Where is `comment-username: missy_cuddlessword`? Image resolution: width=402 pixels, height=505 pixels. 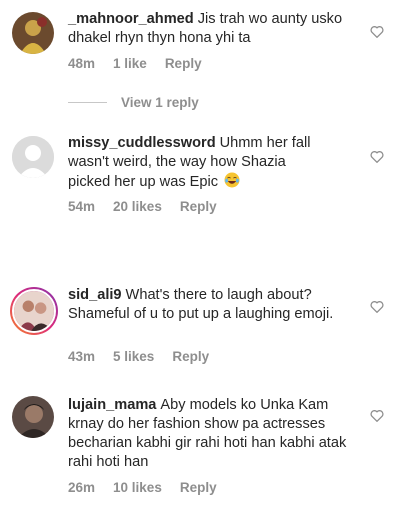 comment-username: missy_cuddlessword is located at coordinates (142, 143).